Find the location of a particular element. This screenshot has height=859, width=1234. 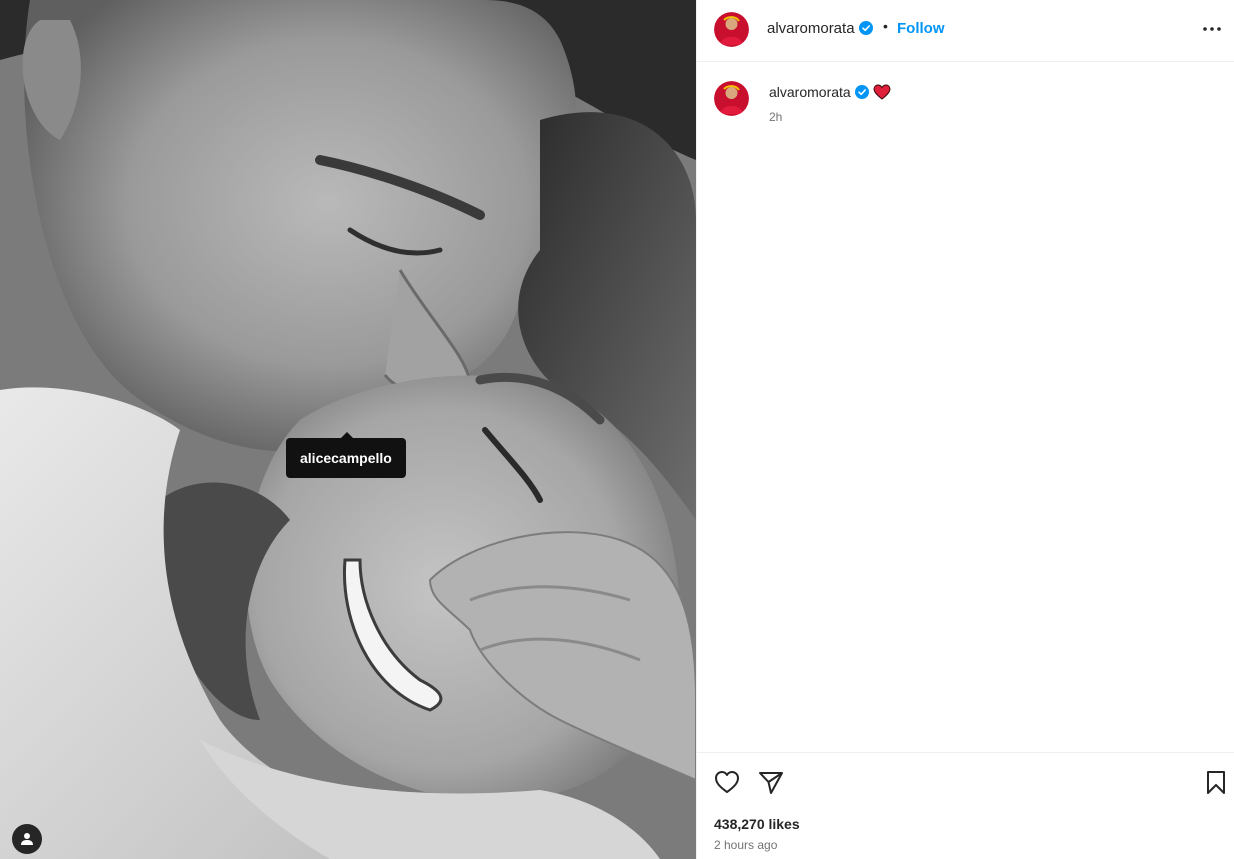

caption-line: alvaromorata is located at coordinates (830, 92).